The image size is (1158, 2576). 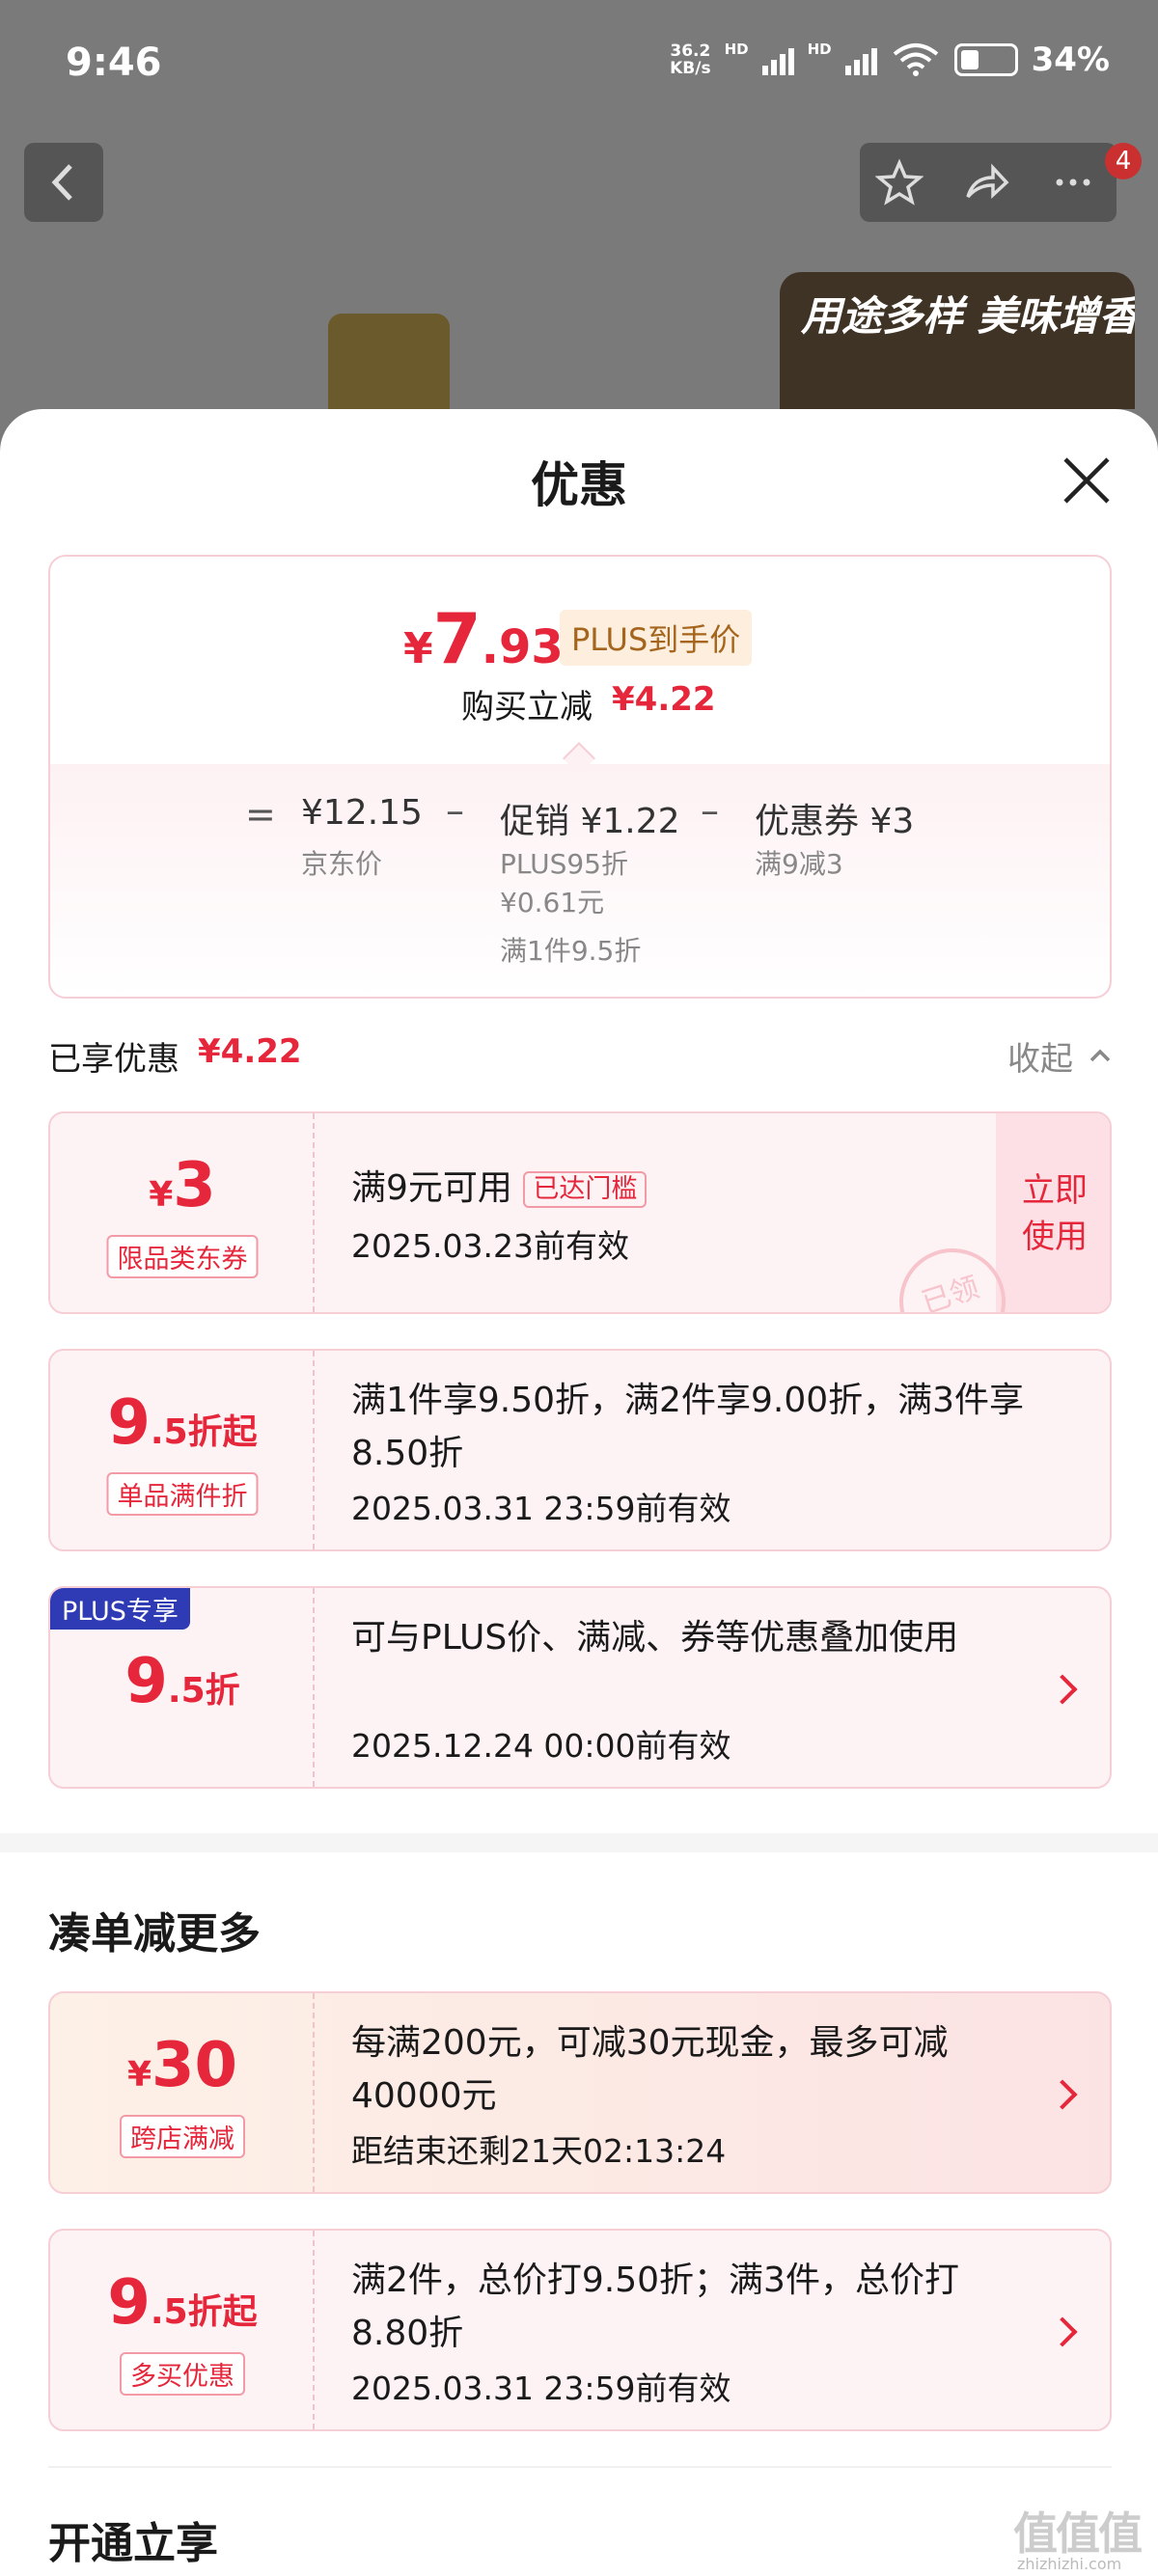 I want to click on product-banner: 用途多样 美味增香, so click(x=957, y=340).